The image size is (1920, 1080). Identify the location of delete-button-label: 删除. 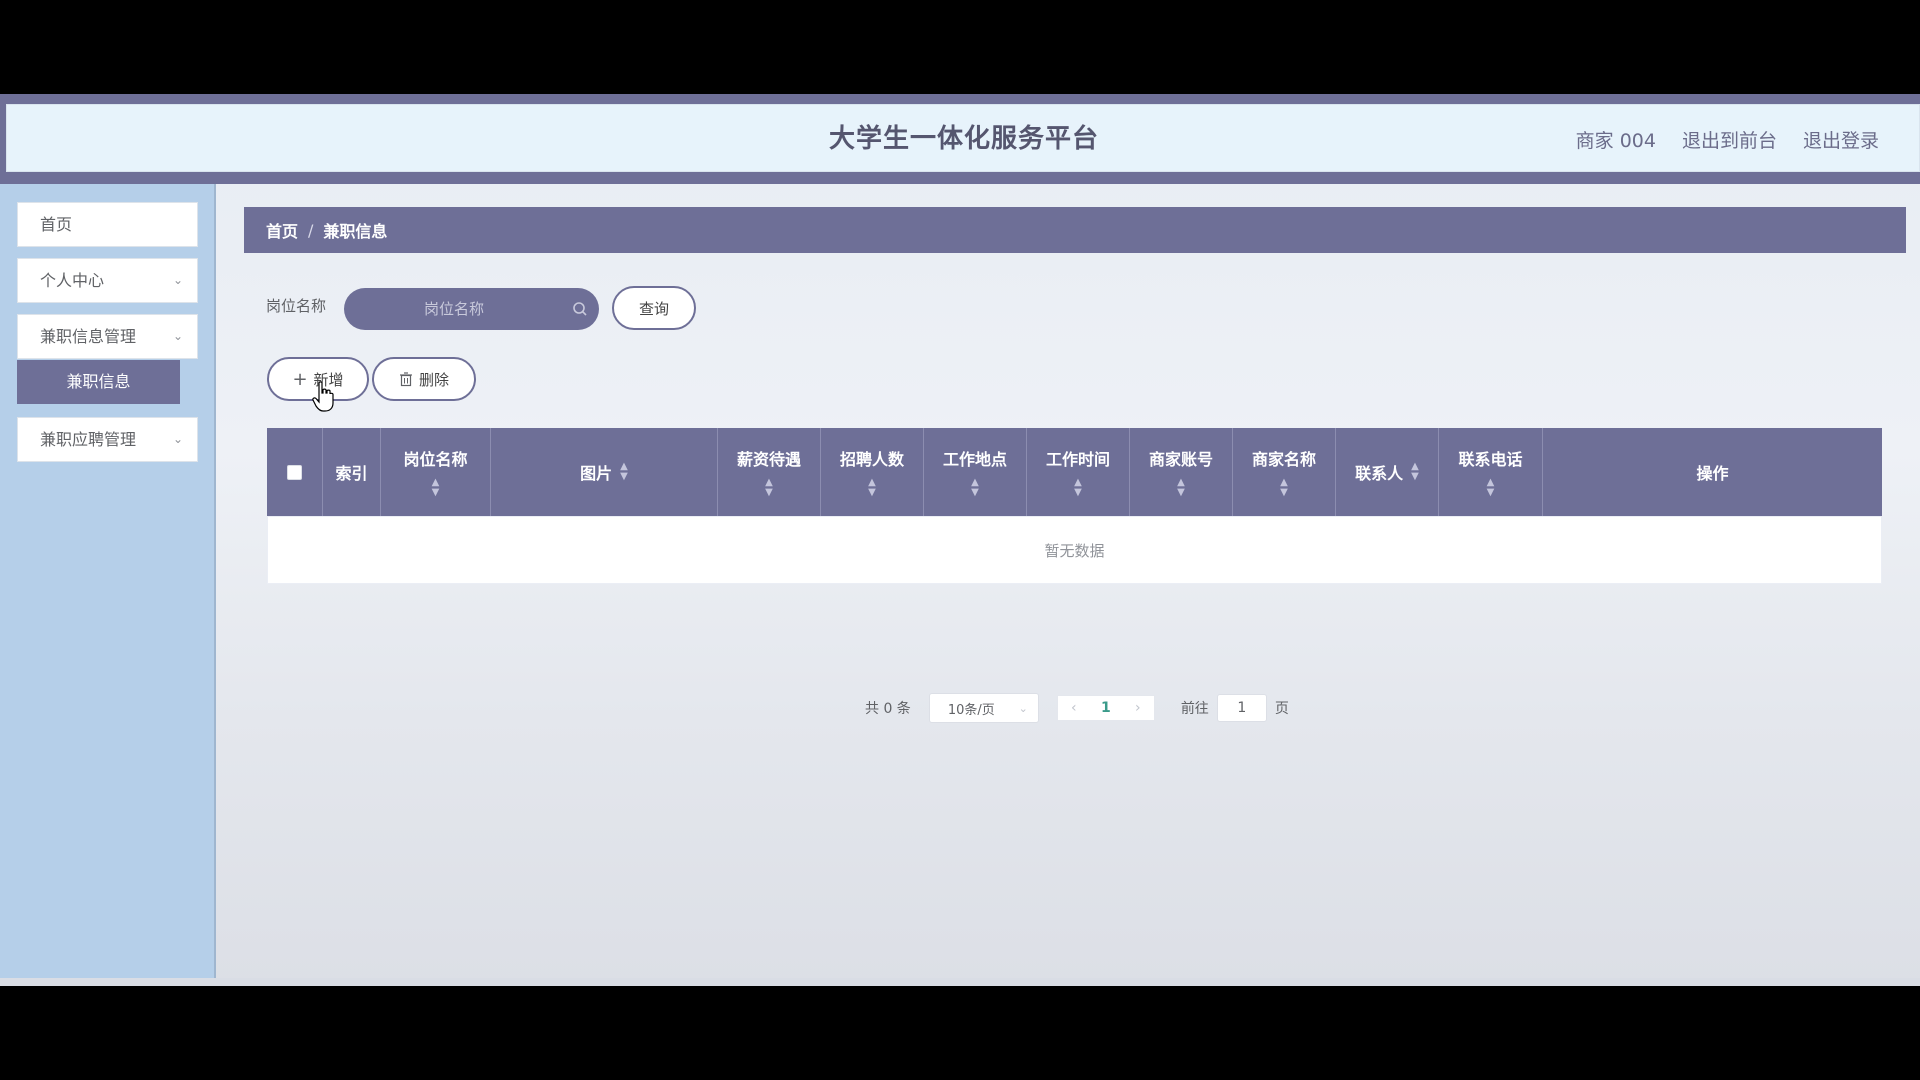
(433, 379).